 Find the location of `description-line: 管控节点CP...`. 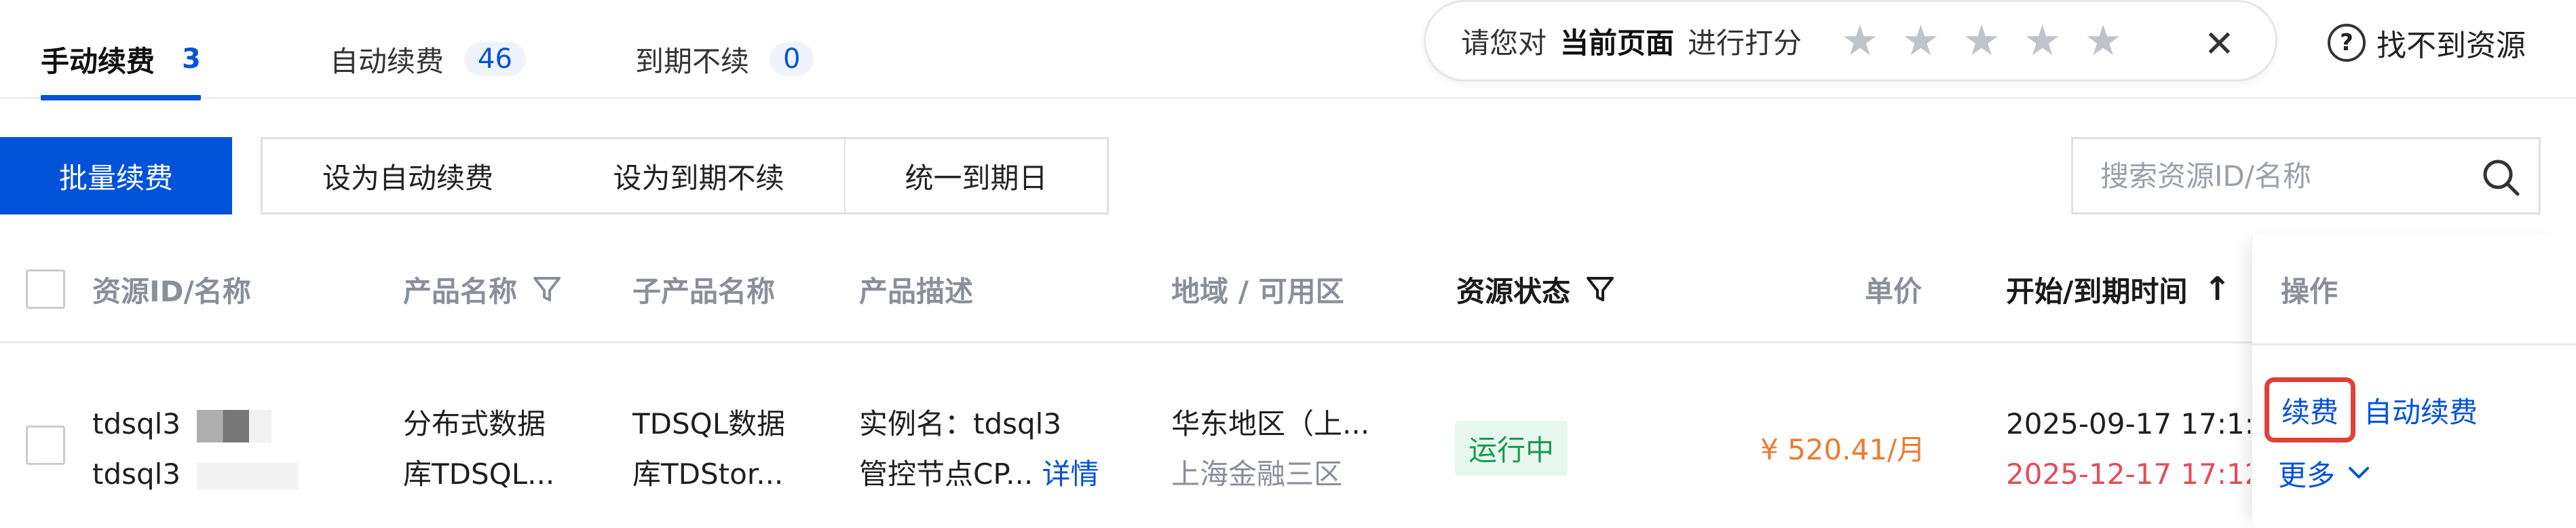

description-line: 管控节点CP... is located at coordinates (946, 474).